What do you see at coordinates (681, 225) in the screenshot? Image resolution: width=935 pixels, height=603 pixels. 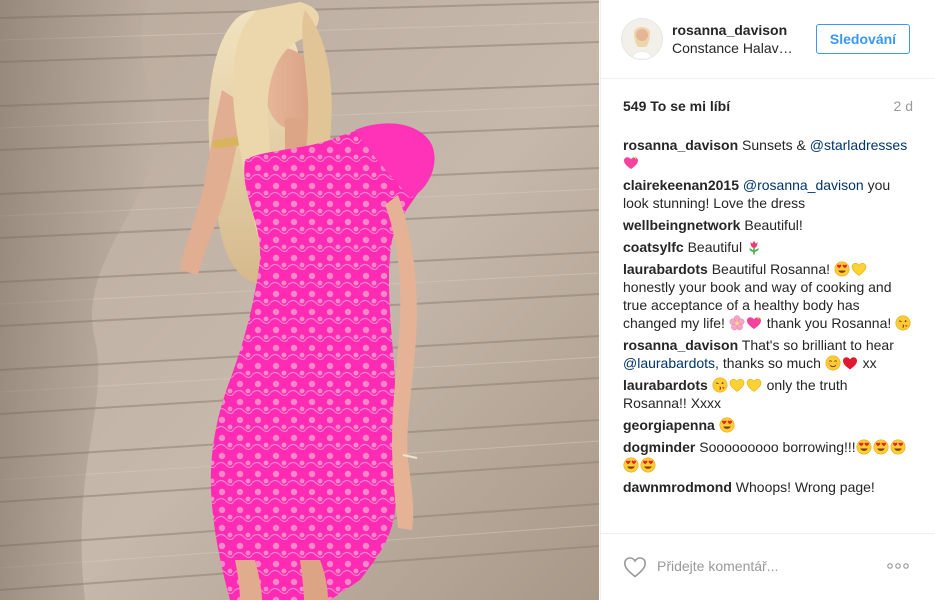 I see `comment-username: wellbeingnetwork` at bounding box center [681, 225].